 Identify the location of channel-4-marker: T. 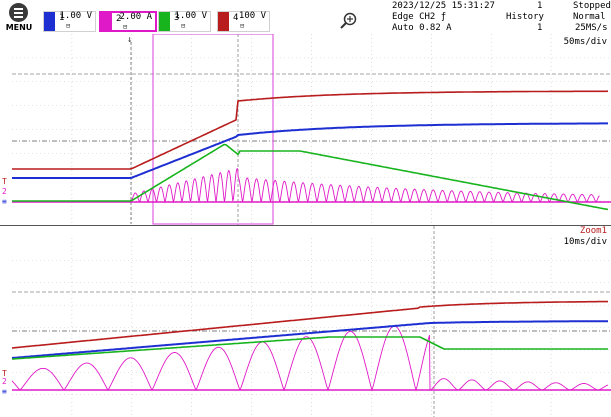
(4, 181).